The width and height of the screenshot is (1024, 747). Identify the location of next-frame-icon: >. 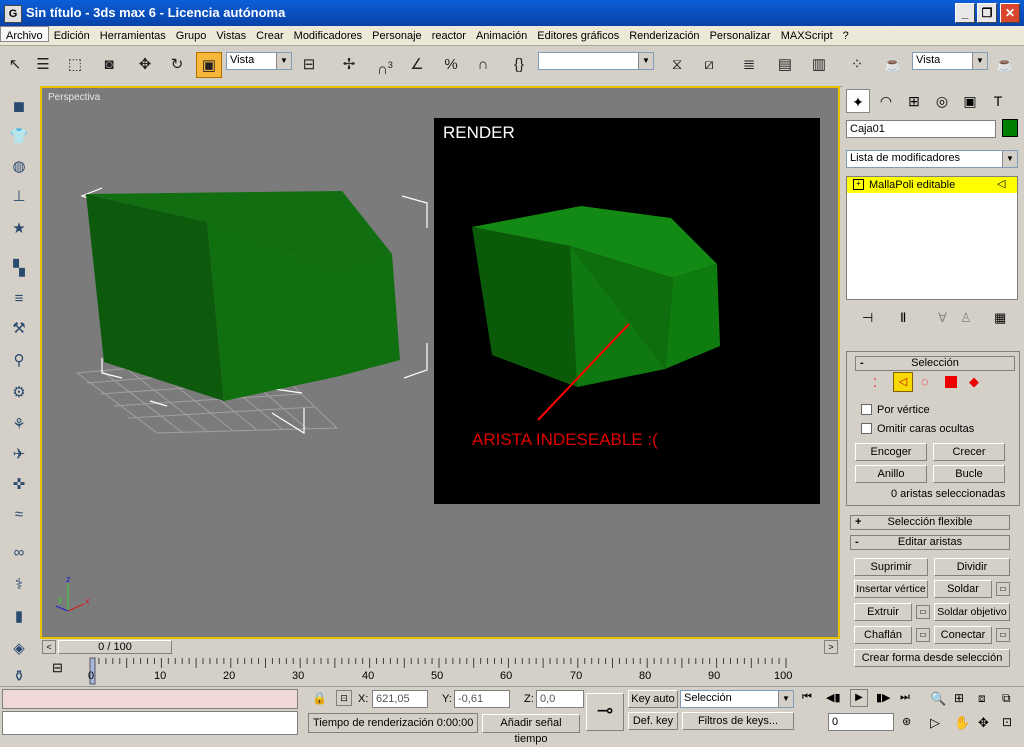
(831, 647).